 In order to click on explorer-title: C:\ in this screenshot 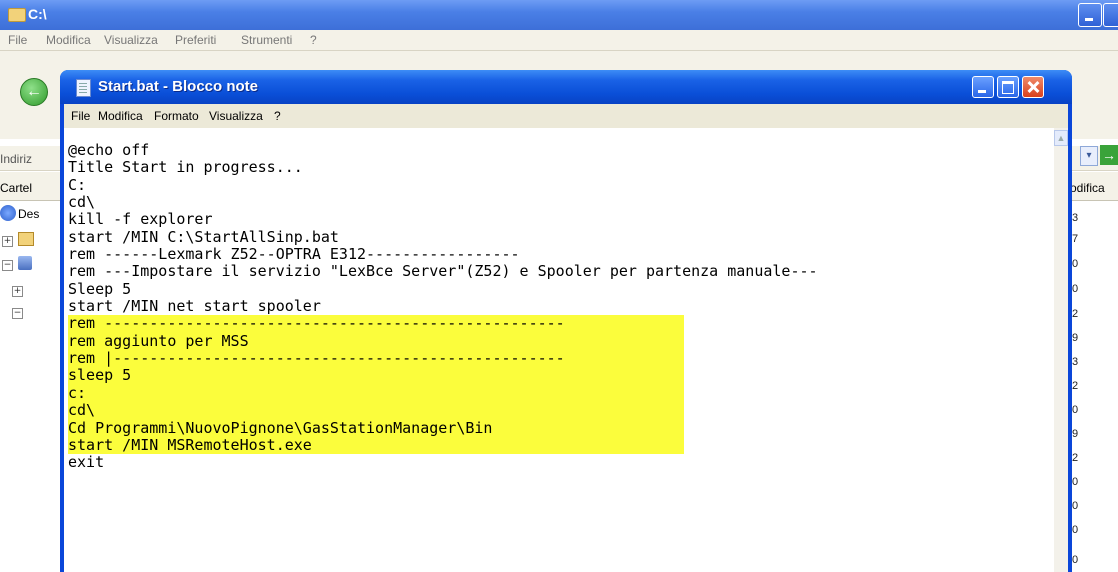, I will do `click(37, 14)`.